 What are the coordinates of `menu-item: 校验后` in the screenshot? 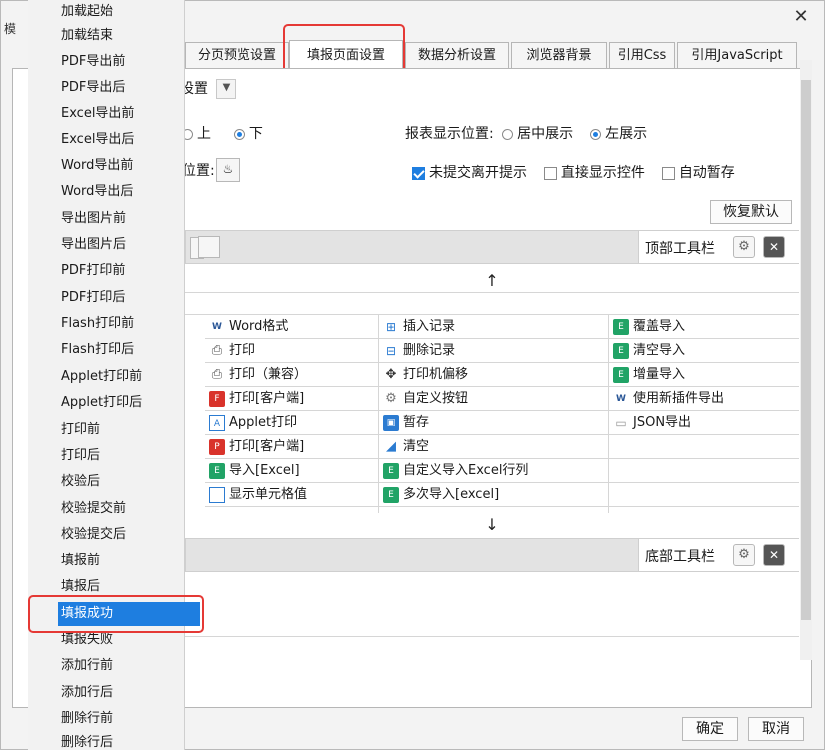 It's located at (80, 482).